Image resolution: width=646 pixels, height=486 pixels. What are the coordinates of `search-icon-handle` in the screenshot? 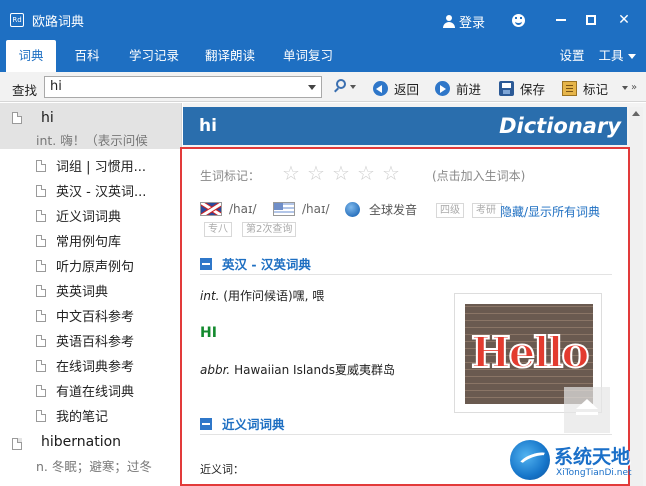 It's located at (336, 90).